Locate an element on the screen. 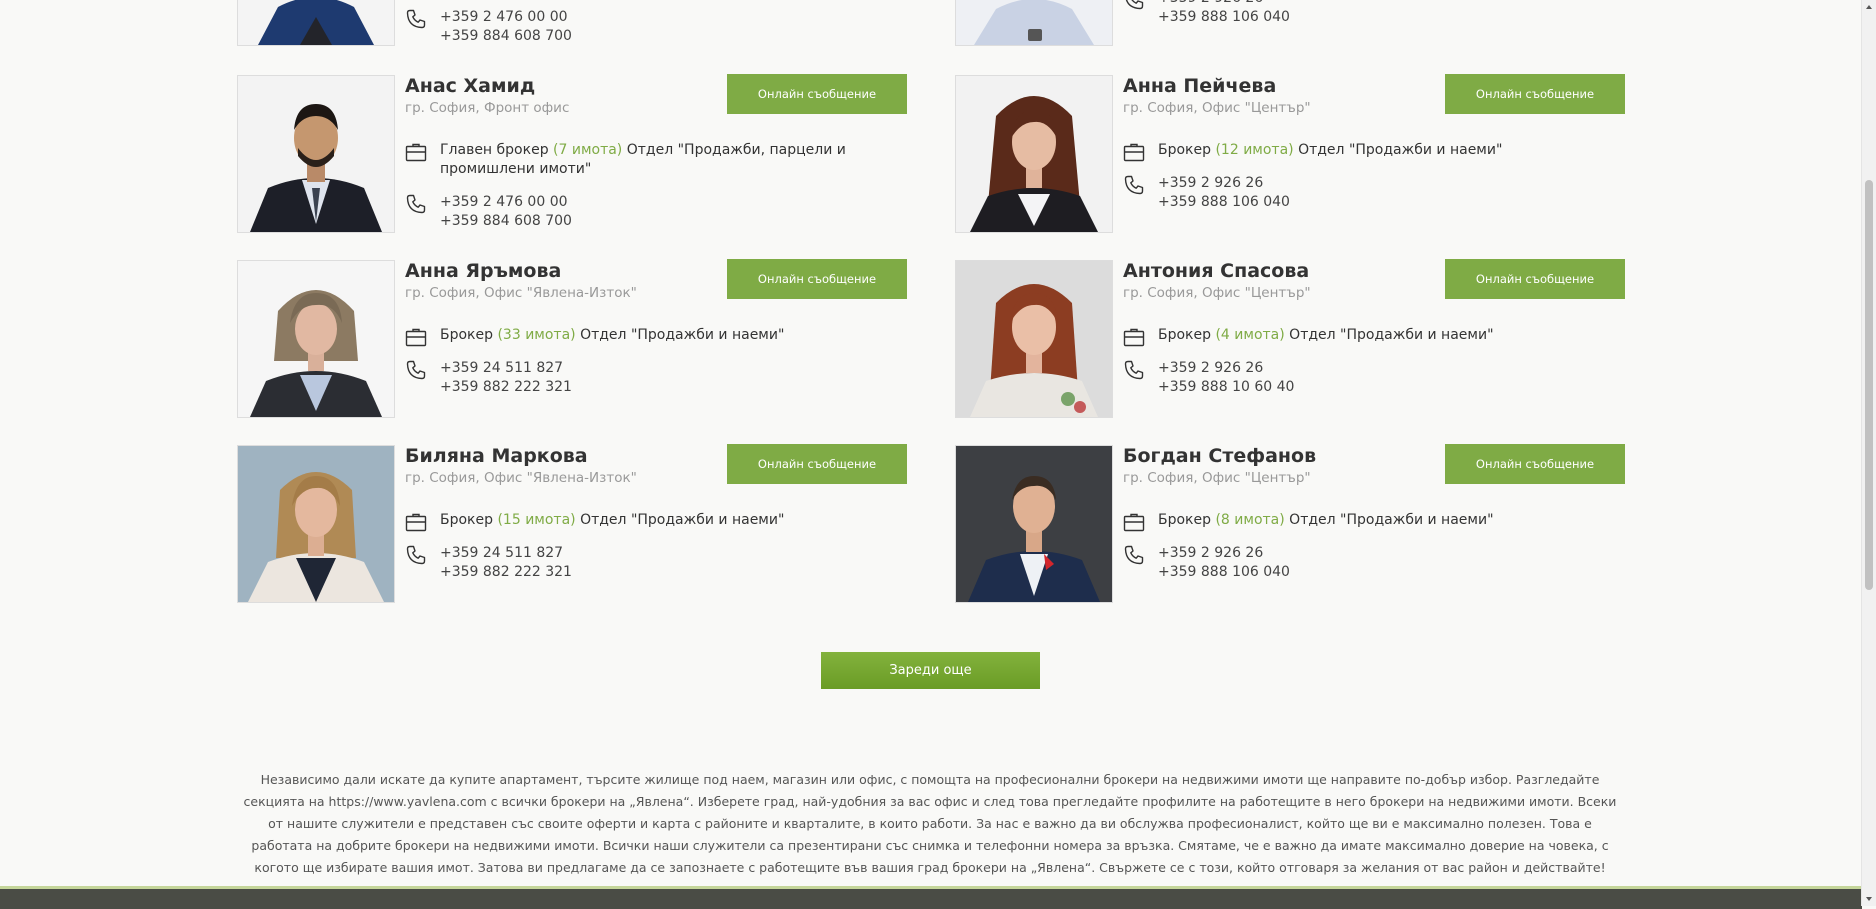 The width and height of the screenshot is (1876, 909). broker-card-partial-left: +359 2 476 00 00 +359 884 608 700 is located at coordinates (587, 24).